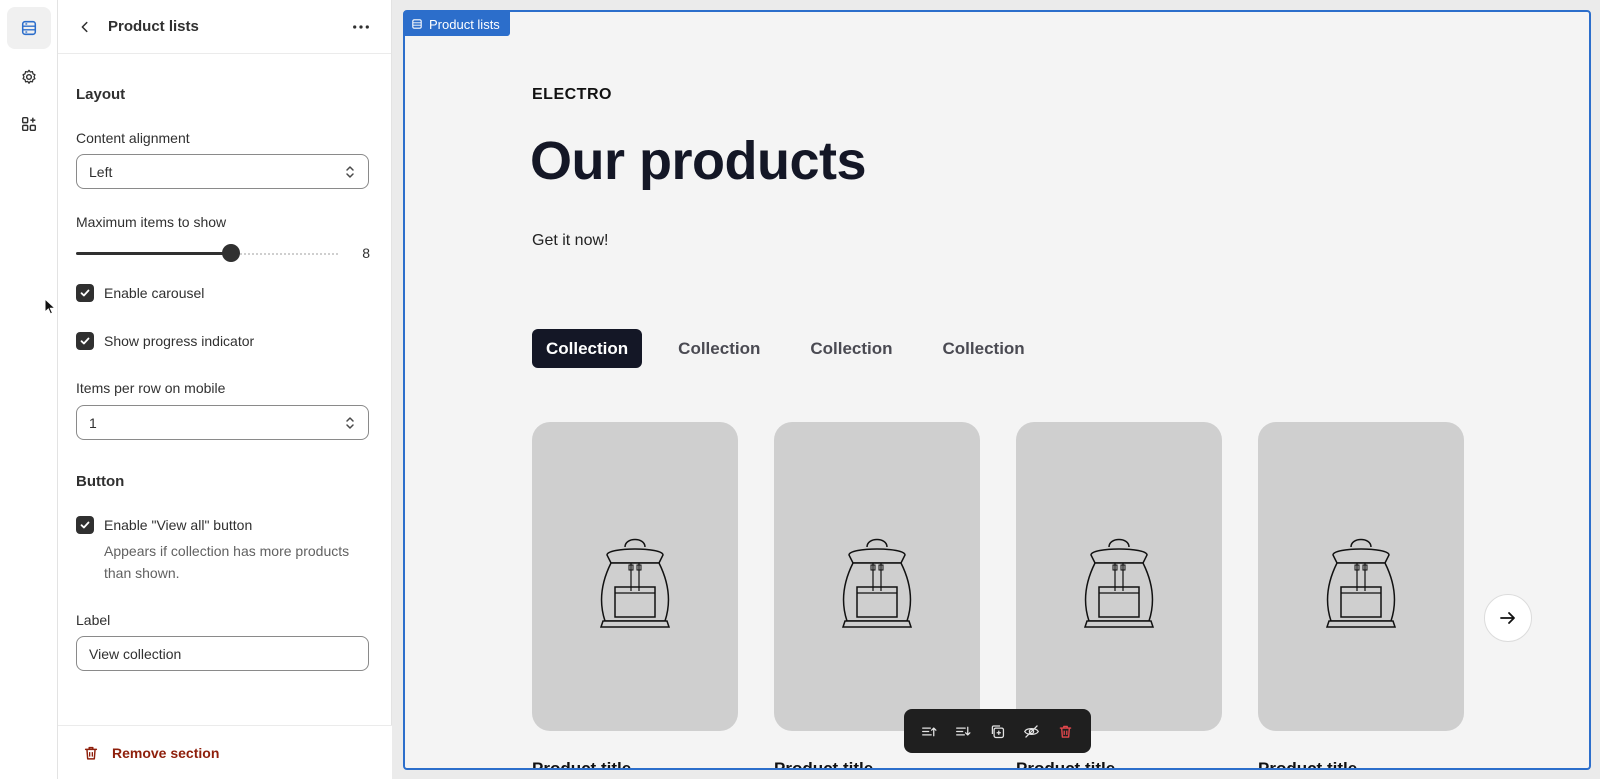  What do you see at coordinates (222, 653) in the screenshot?
I see `label-text-input: View collection` at bounding box center [222, 653].